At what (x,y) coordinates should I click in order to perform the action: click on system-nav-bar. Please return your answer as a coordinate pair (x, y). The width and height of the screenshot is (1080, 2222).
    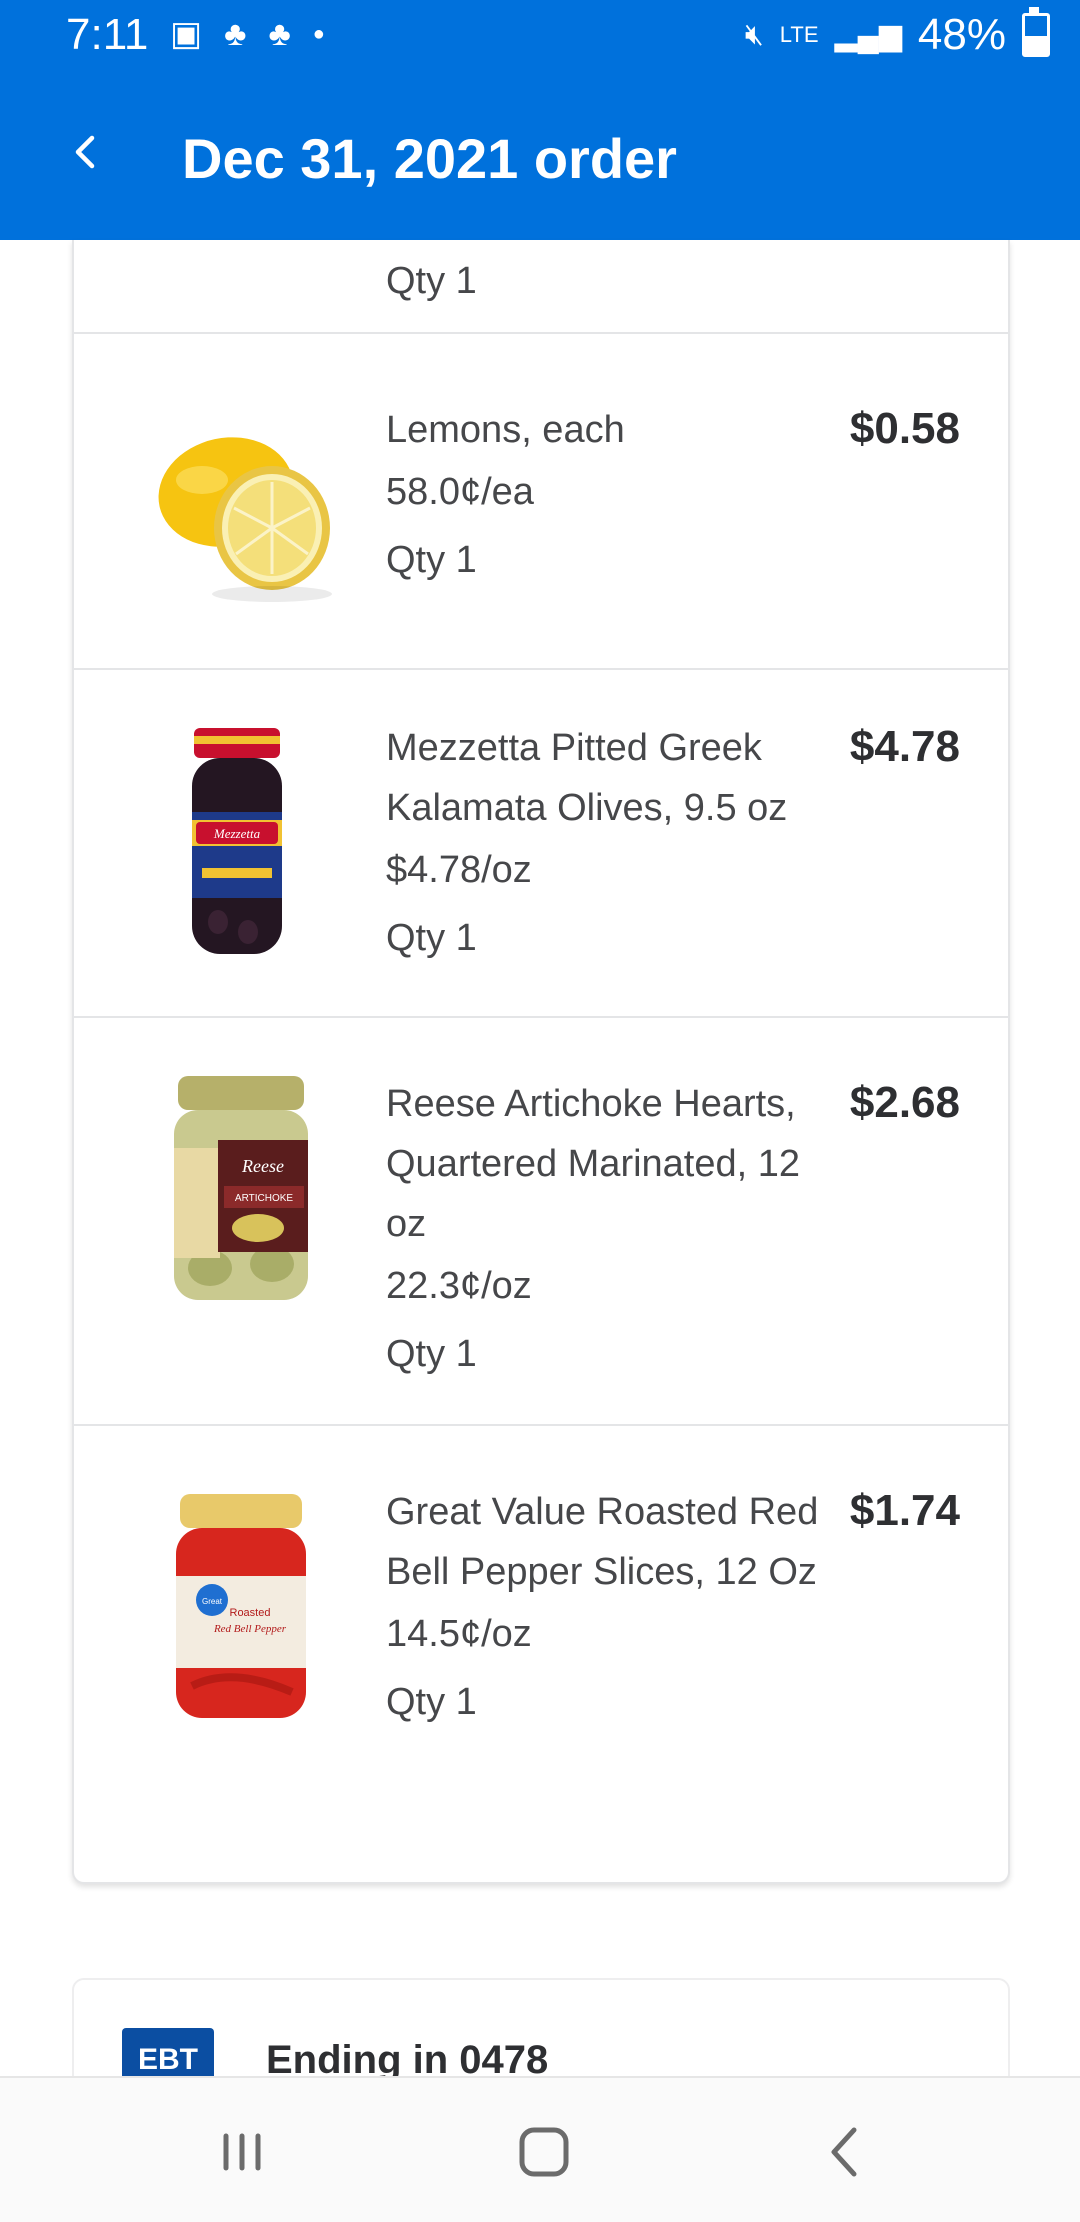
    Looking at the image, I should click on (540, 2149).